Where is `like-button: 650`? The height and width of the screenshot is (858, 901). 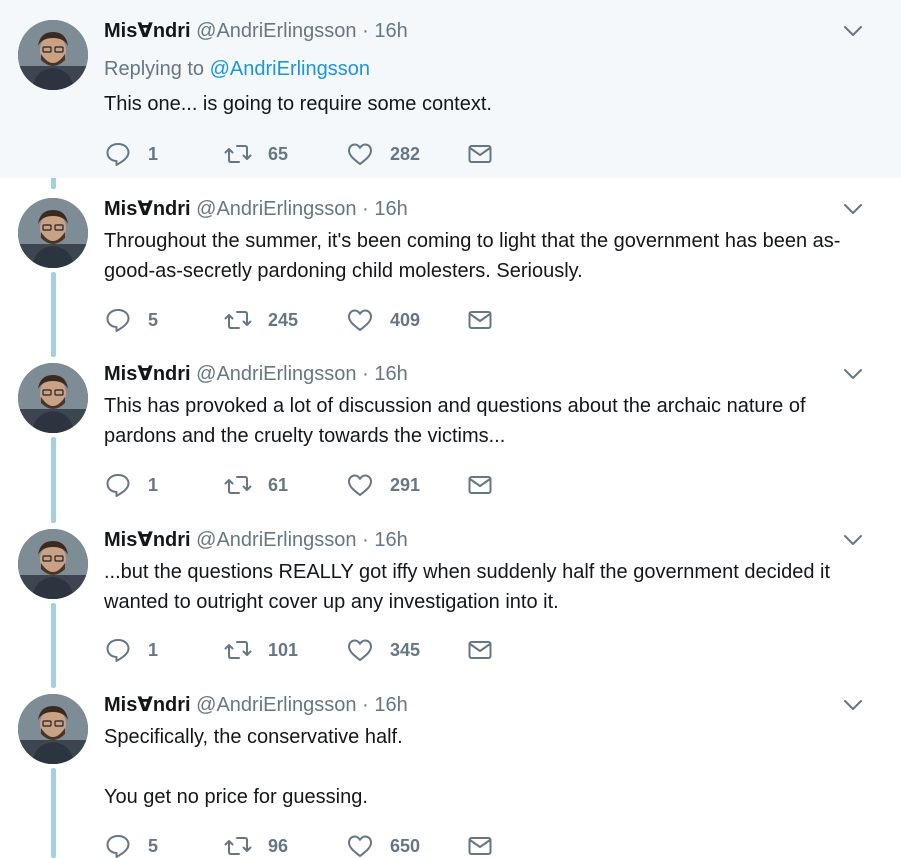 like-button: 650 is located at coordinates (383, 844).